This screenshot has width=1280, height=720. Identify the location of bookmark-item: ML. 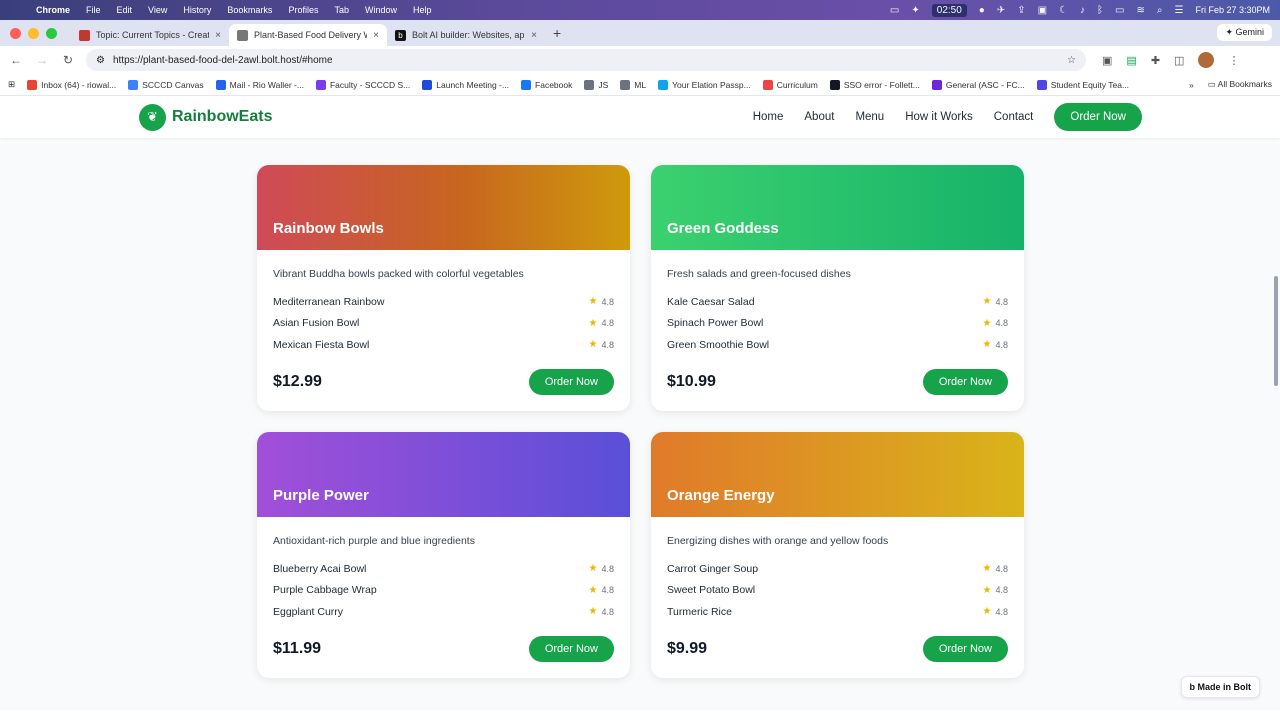
(633, 84).